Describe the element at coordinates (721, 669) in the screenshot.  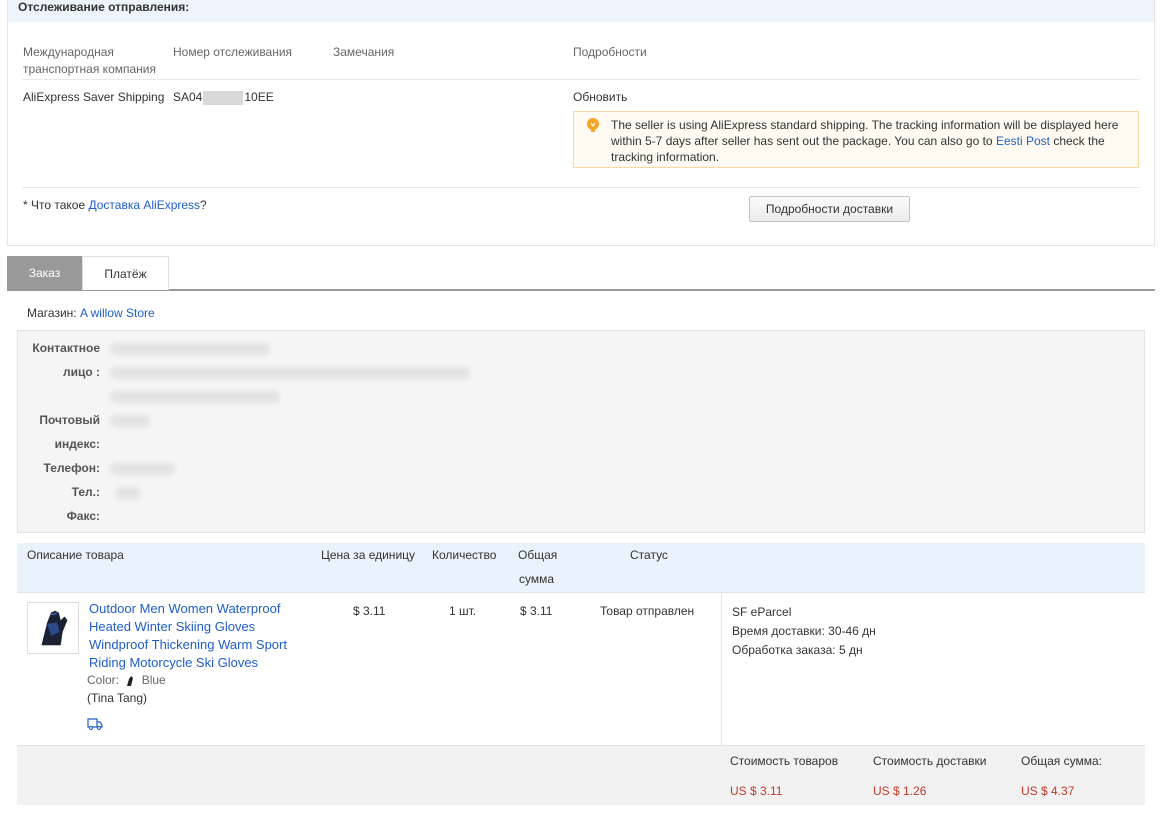
I see `column-divider` at that location.